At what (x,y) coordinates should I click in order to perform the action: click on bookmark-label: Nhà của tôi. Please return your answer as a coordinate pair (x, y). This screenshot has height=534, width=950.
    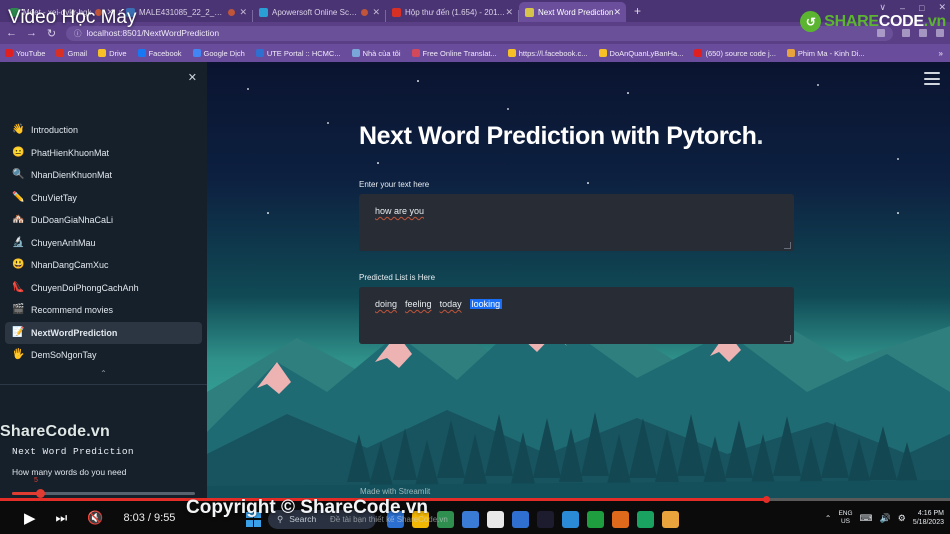
    Looking at the image, I should click on (381, 53).